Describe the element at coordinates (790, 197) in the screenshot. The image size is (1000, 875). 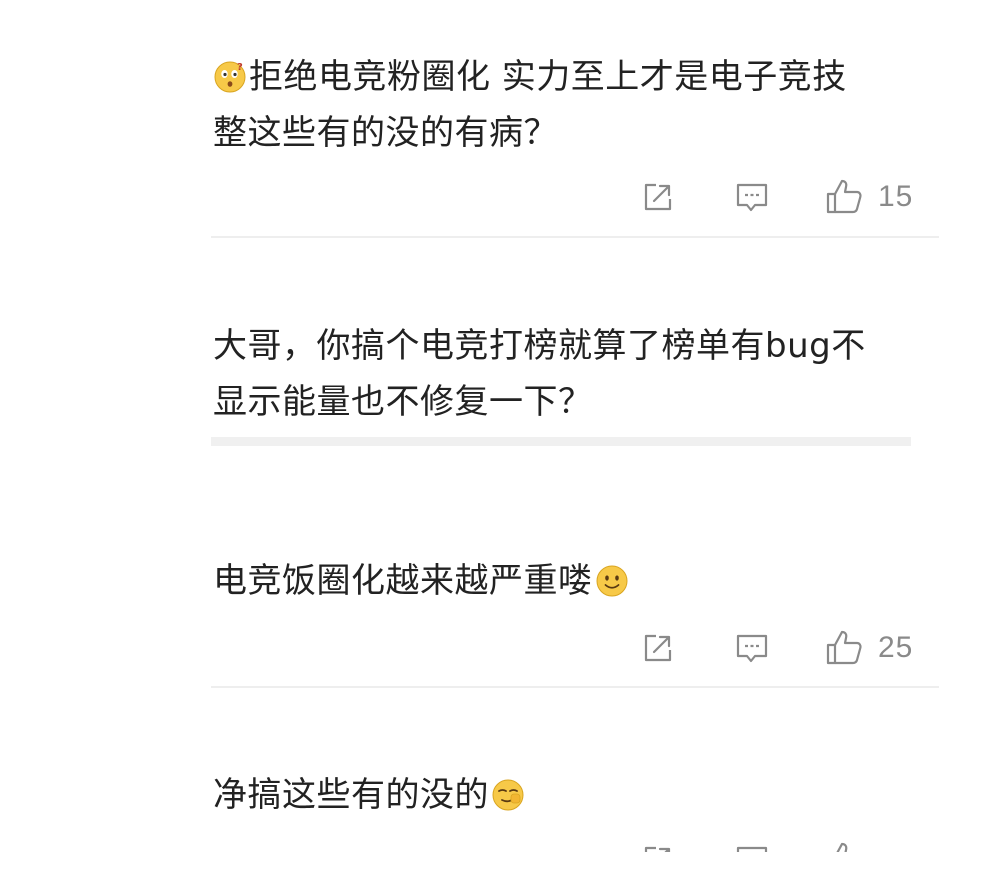
I see `comment-actions: 15` at that location.